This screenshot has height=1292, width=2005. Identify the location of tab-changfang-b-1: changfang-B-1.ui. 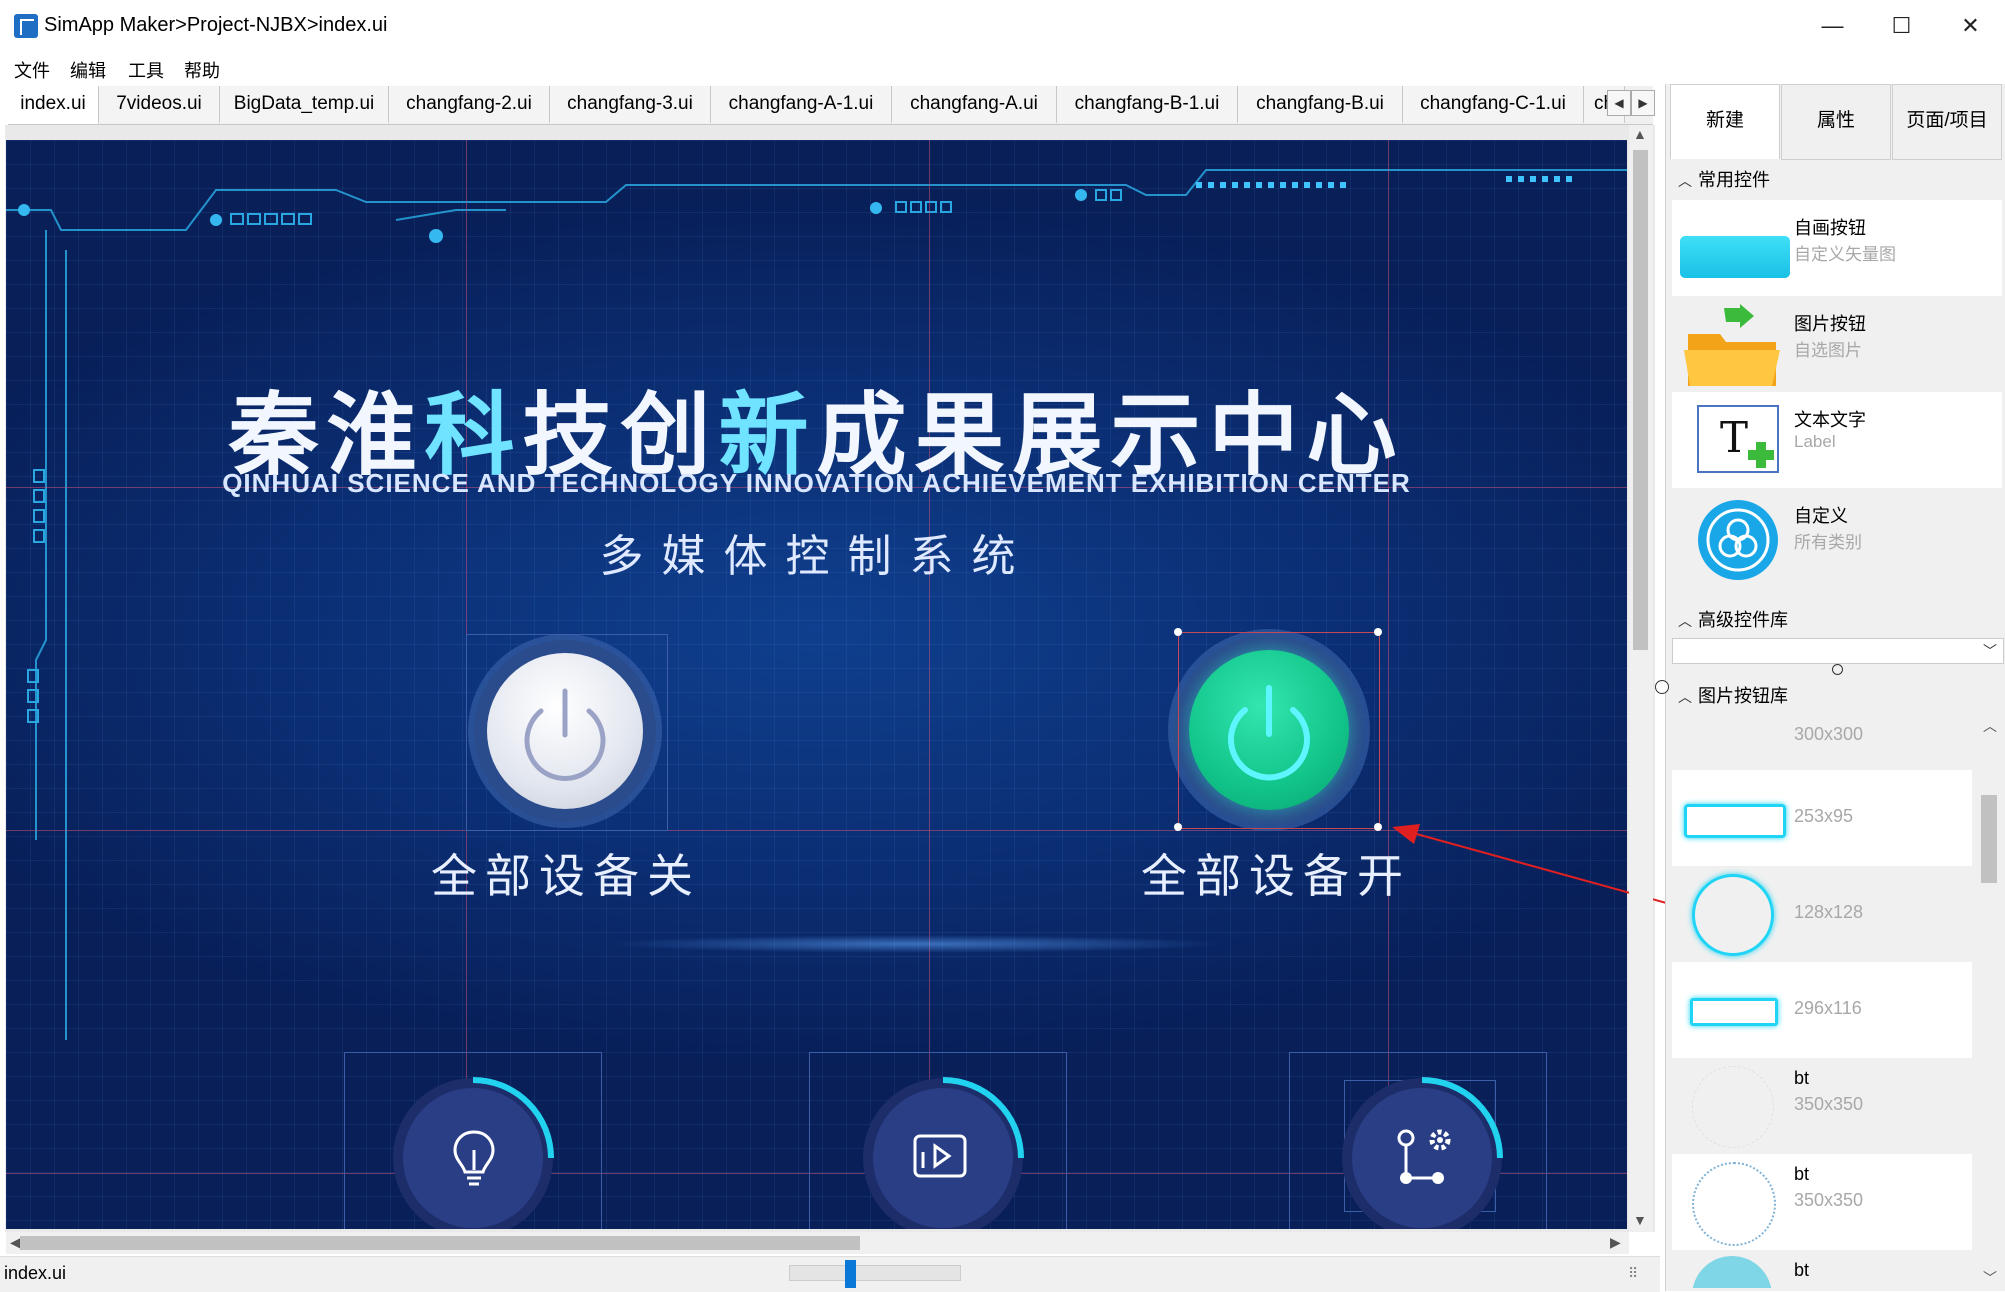
(1147, 104).